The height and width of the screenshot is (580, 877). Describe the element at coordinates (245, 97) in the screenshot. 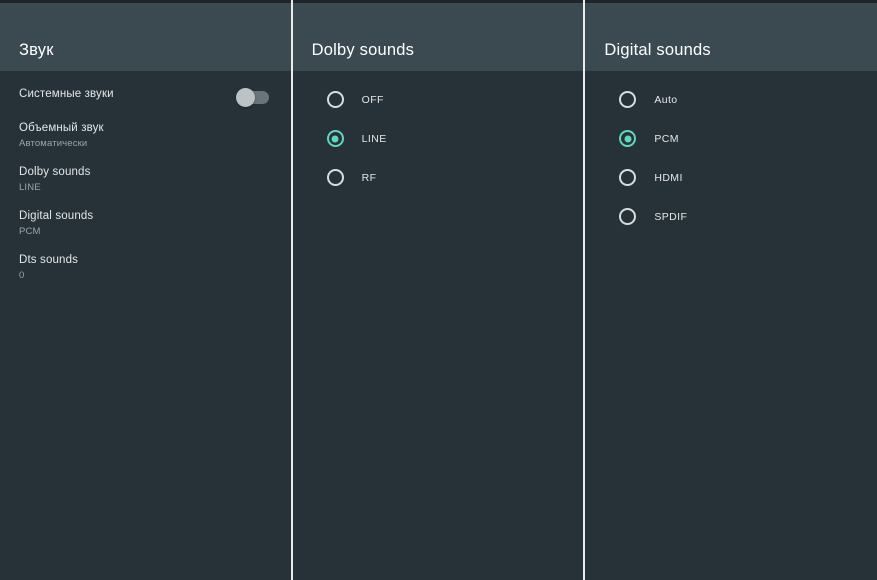

I see `toggle-knob` at that location.